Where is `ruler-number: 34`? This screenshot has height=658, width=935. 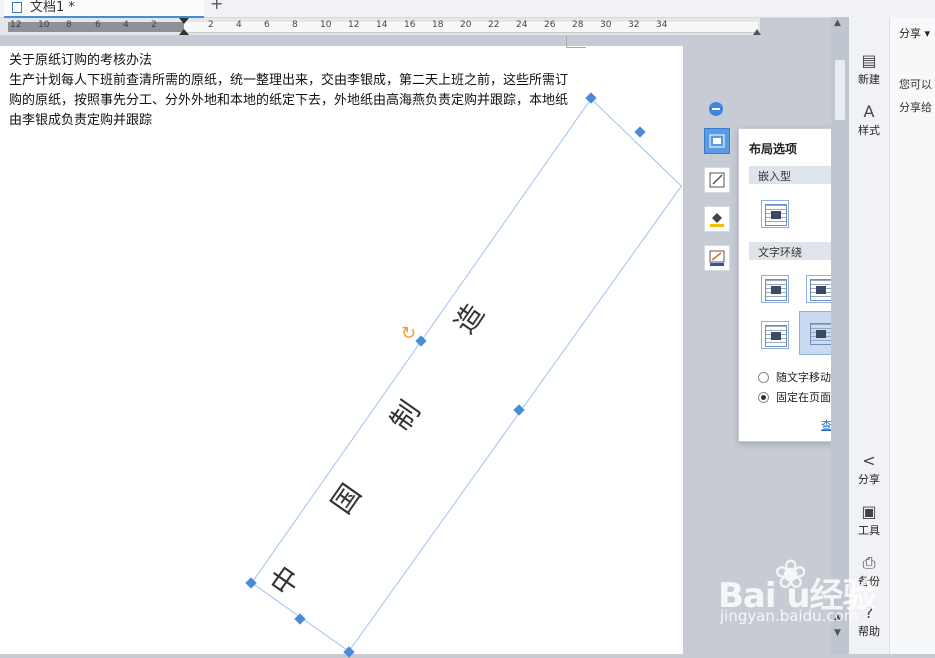
ruler-number: 34 is located at coordinates (662, 25).